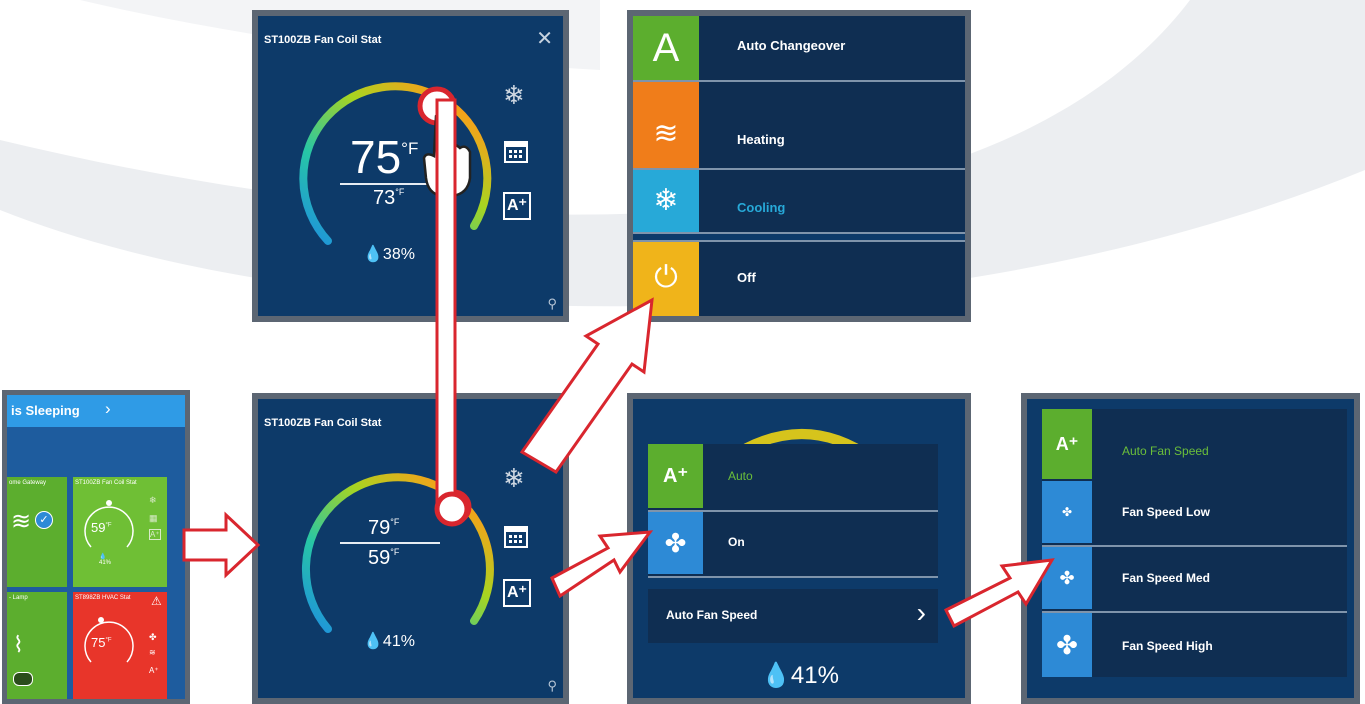 Image resolution: width=1365 pixels, height=704 pixels. I want to click on header-title: is Sleeping, so click(45, 410).